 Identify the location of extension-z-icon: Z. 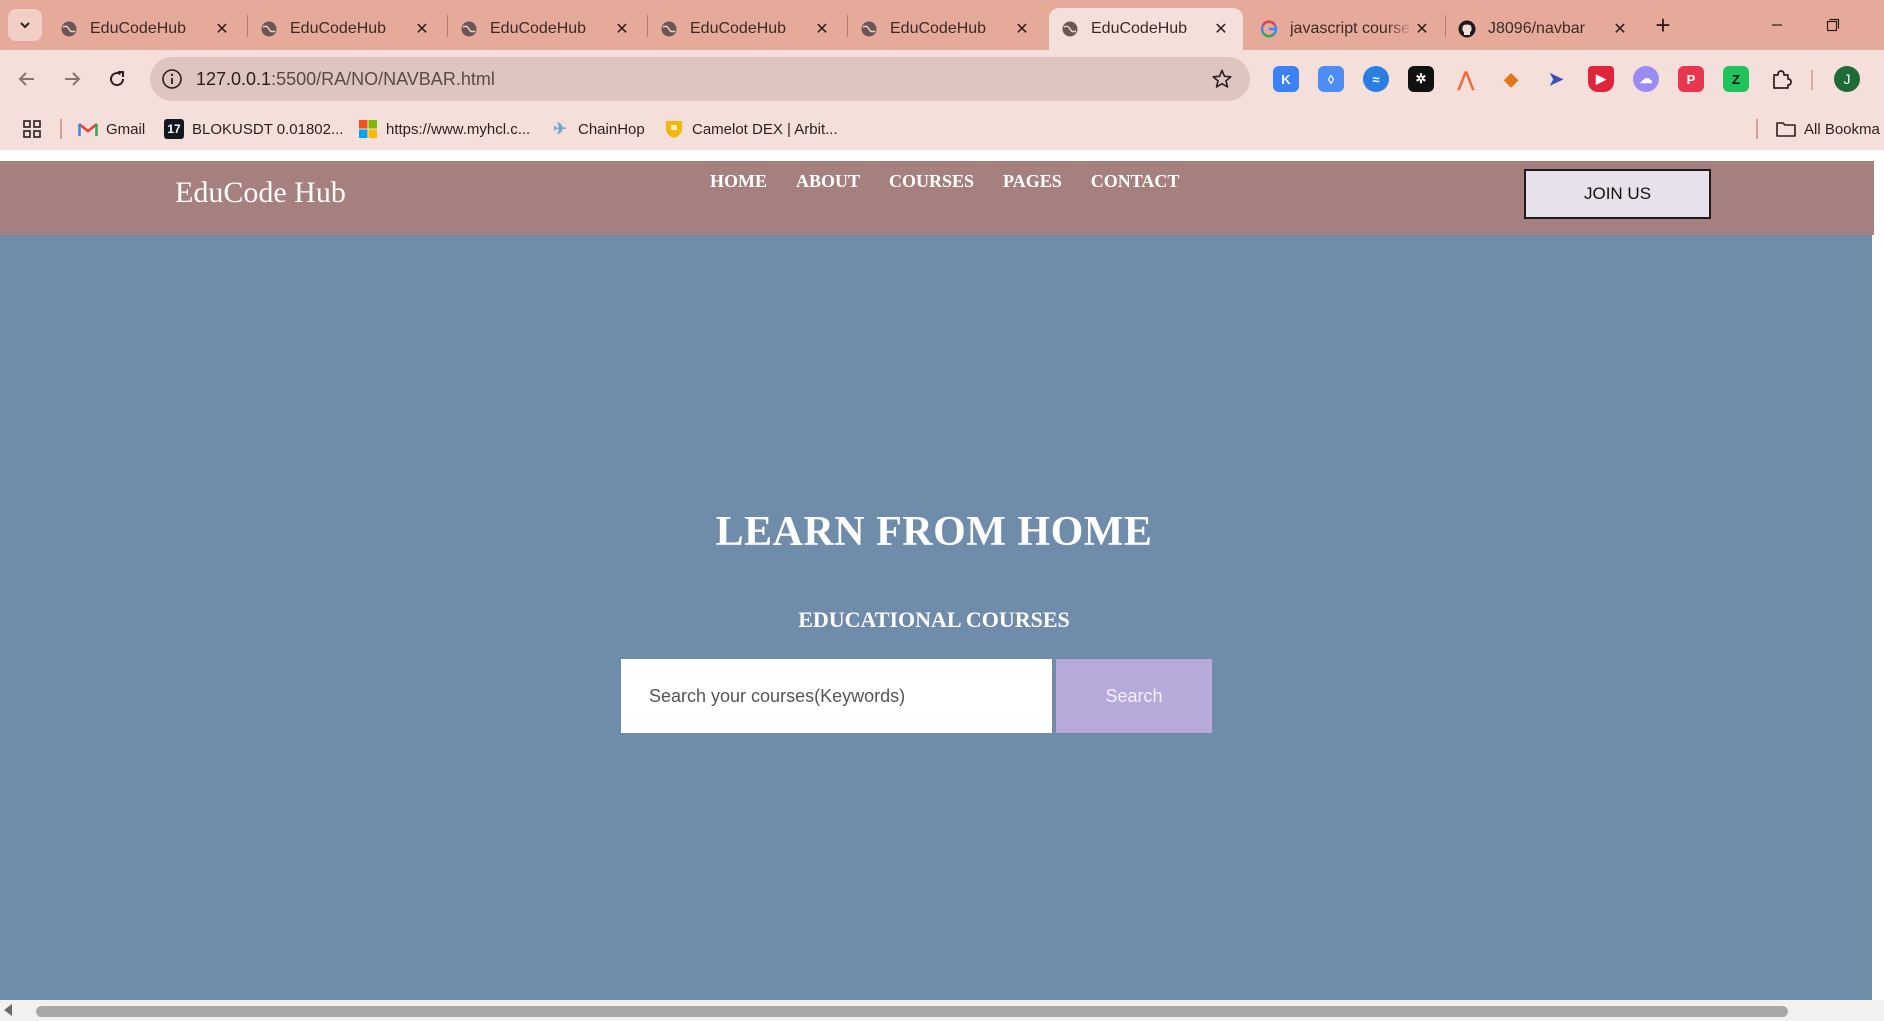
(1736, 79).